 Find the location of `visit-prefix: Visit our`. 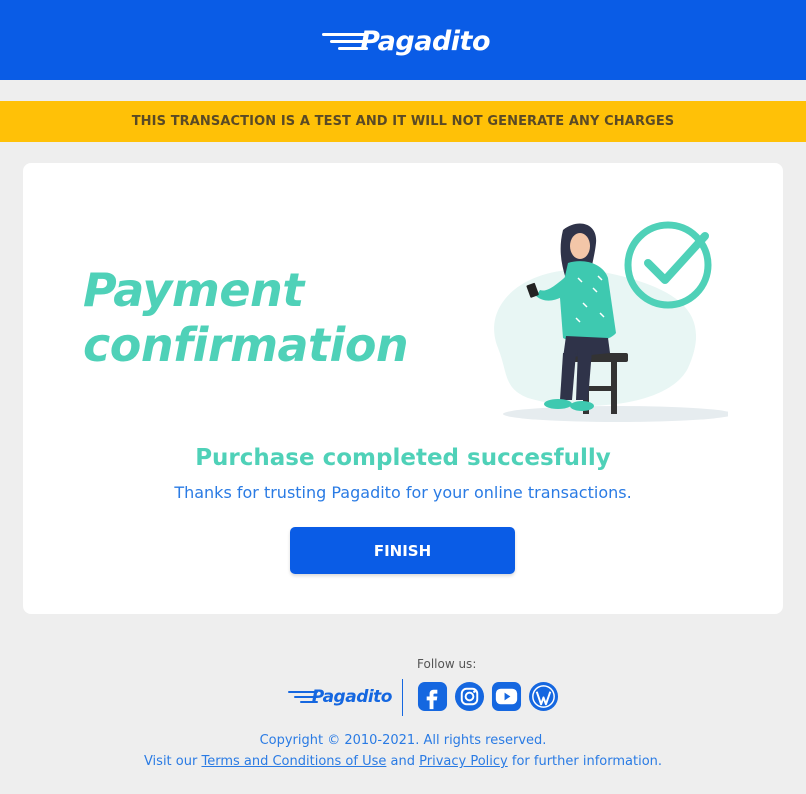

visit-prefix: Visit our is located at coordinates (170, 761).